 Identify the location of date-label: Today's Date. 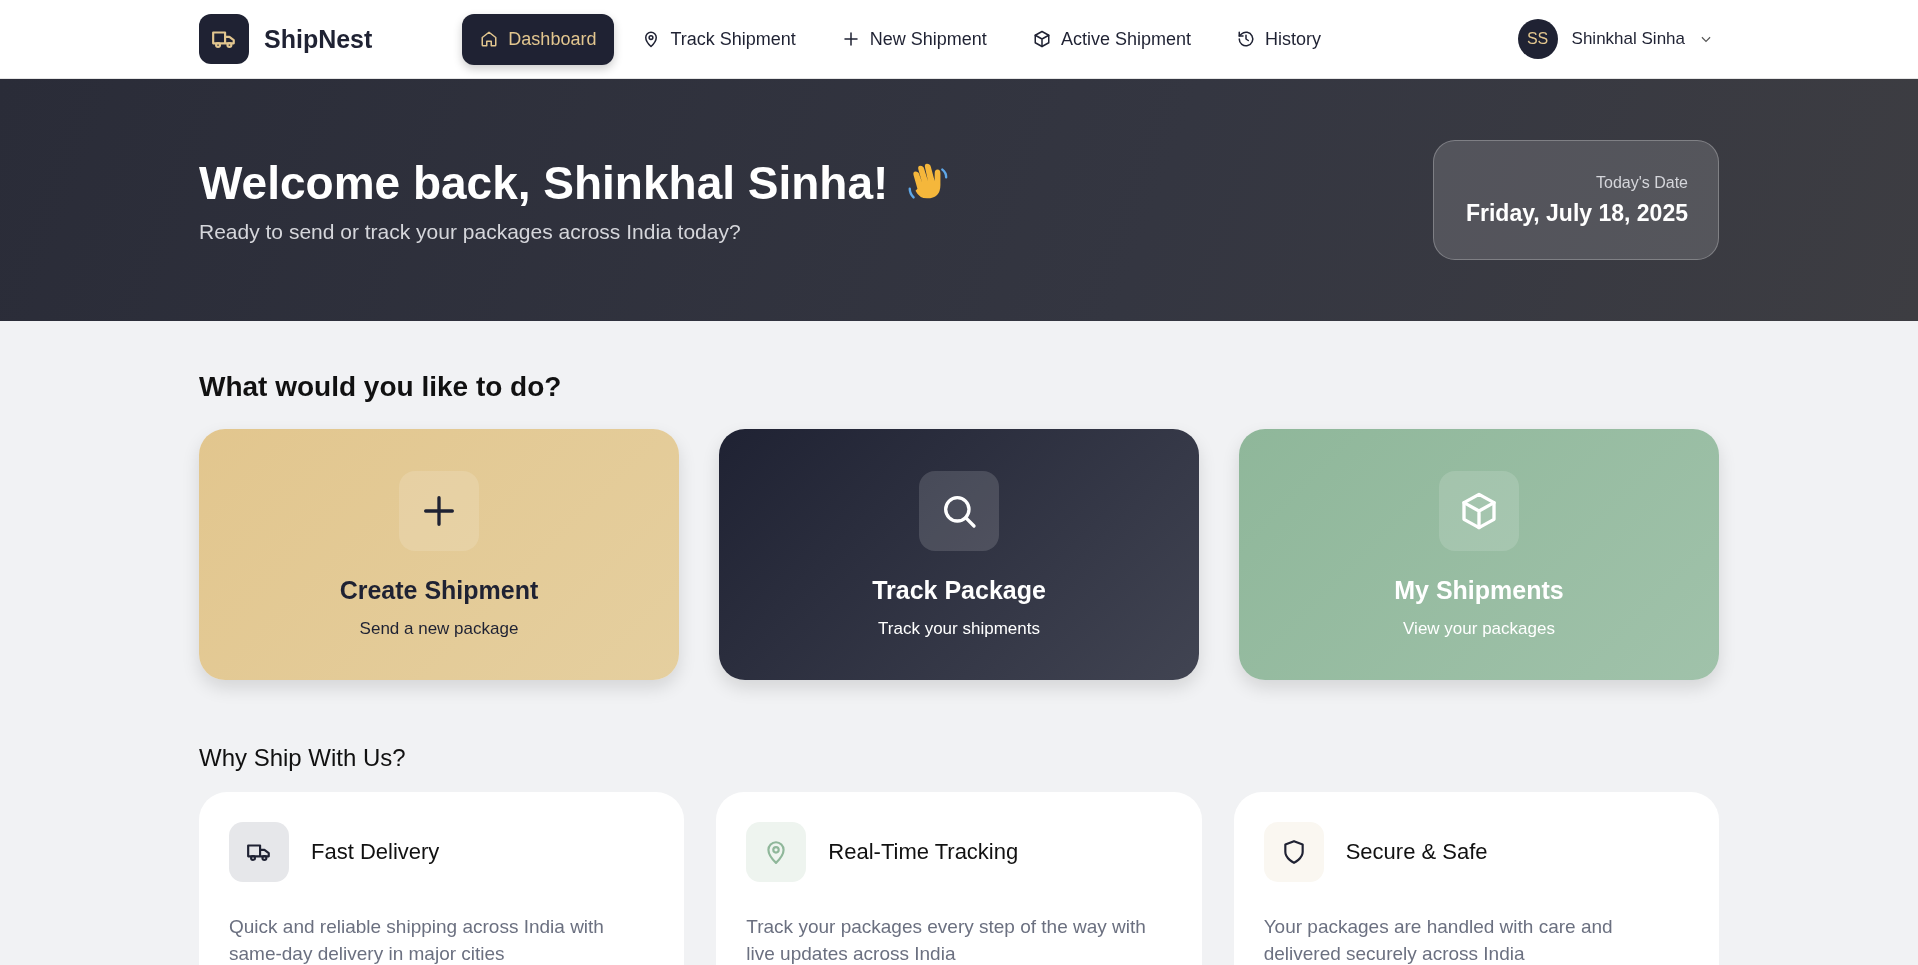
(1642, 182).